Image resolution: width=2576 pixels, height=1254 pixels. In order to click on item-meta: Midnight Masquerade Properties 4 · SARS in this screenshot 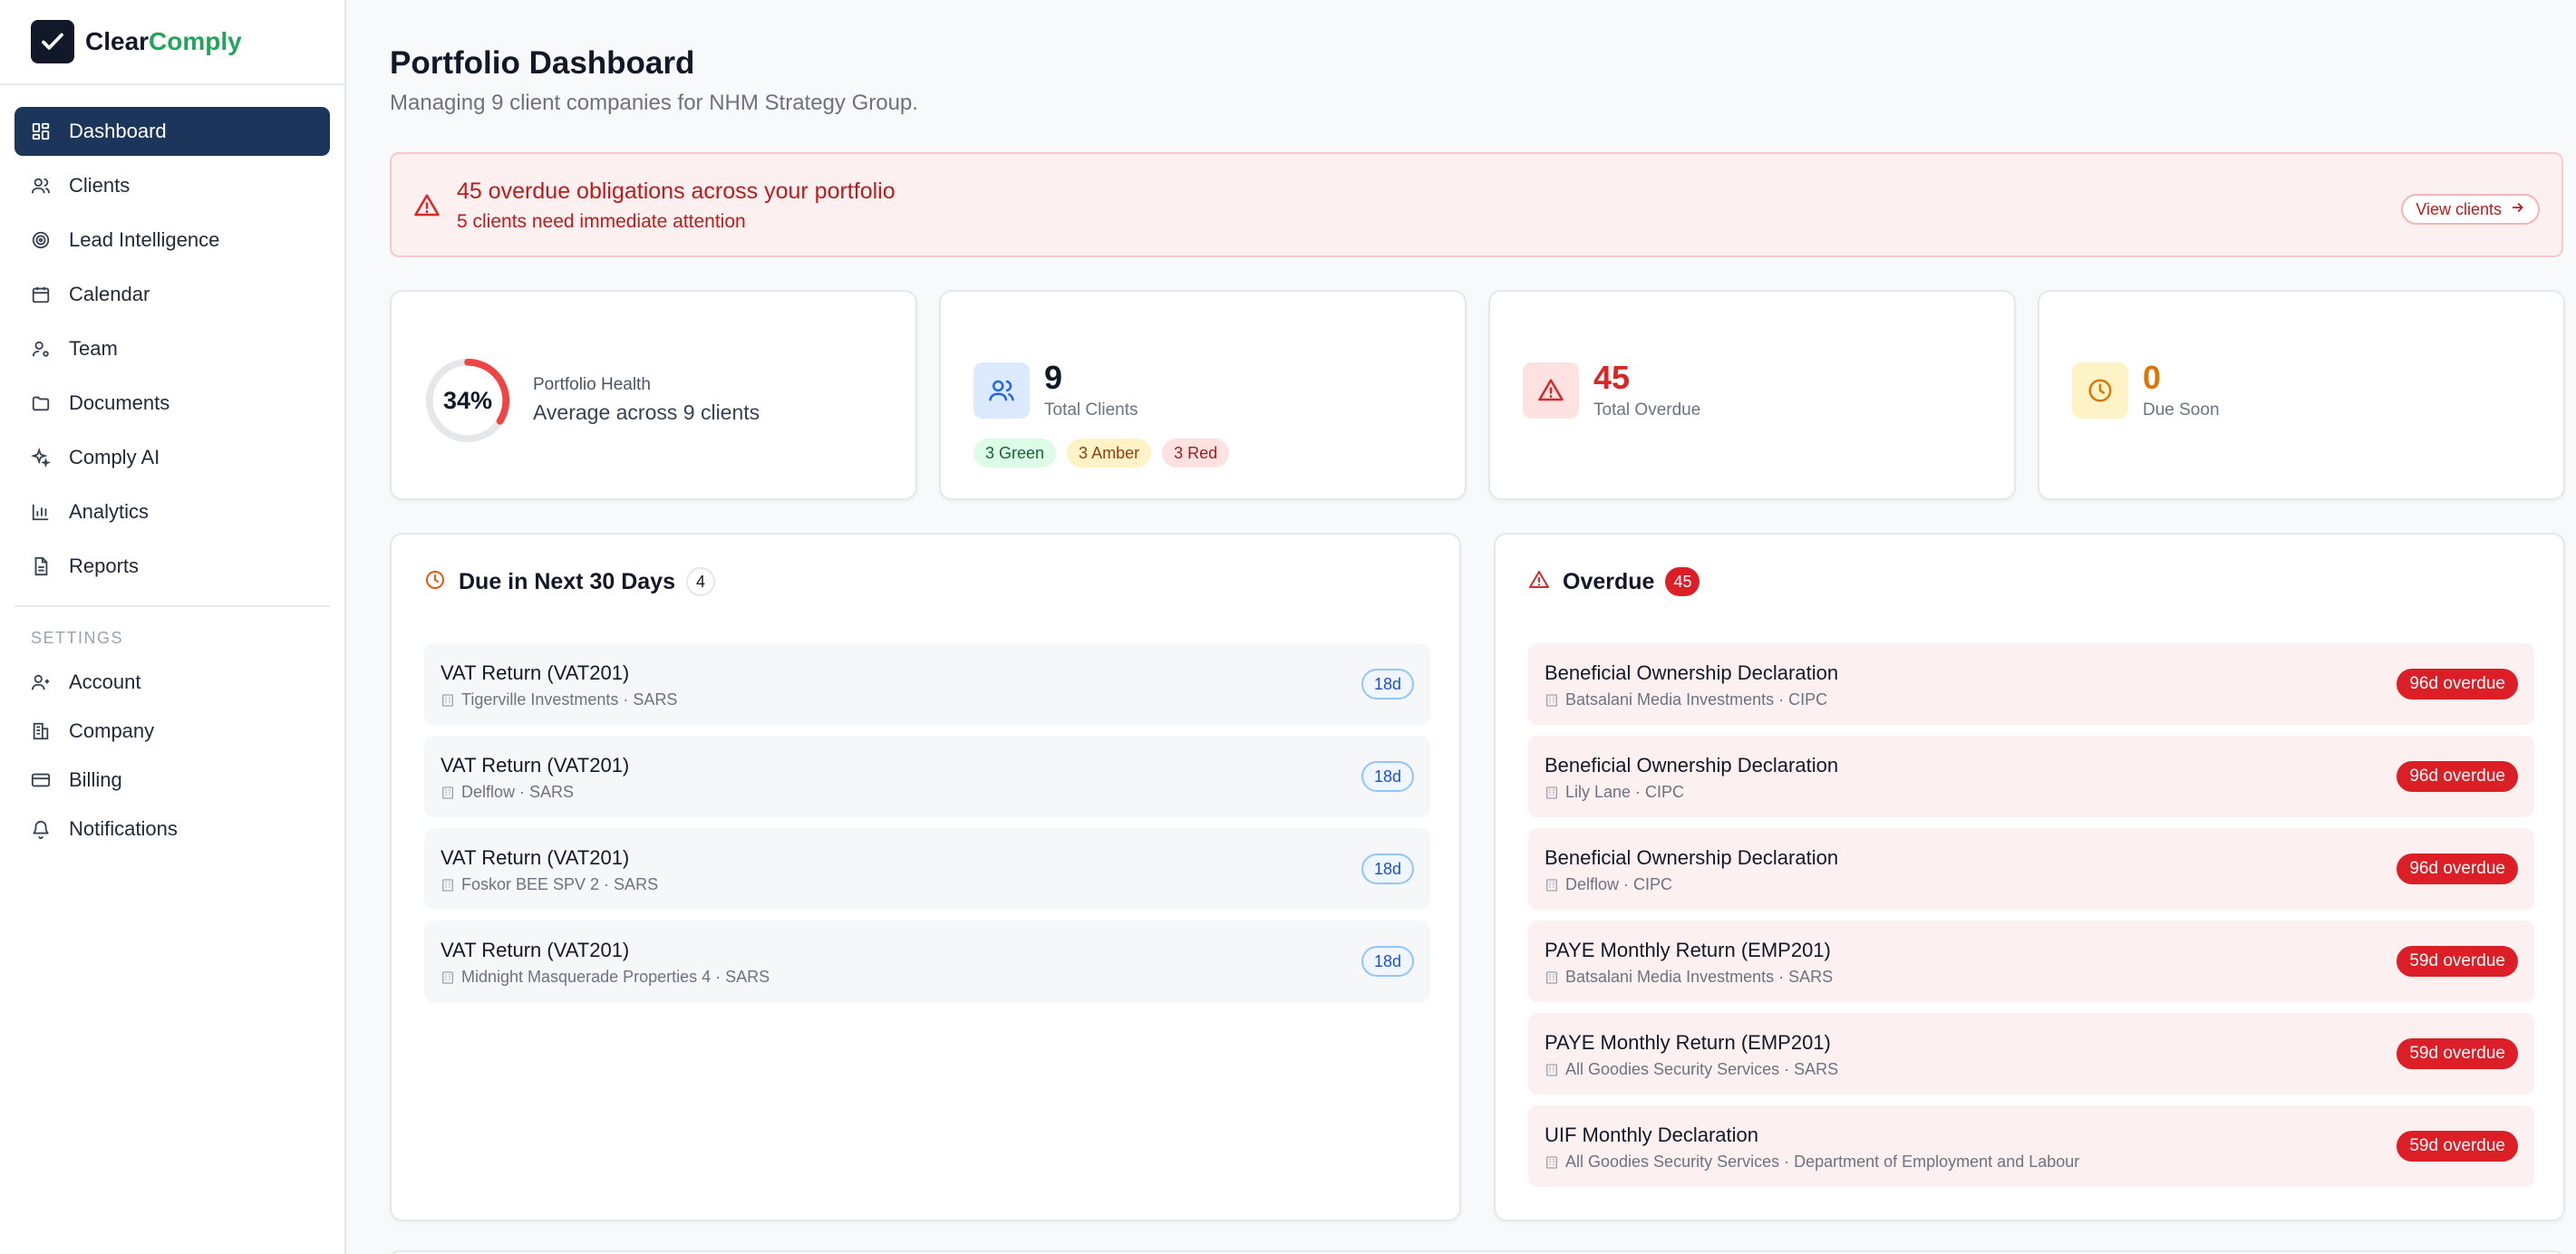, I will do `click(605, 978)`.